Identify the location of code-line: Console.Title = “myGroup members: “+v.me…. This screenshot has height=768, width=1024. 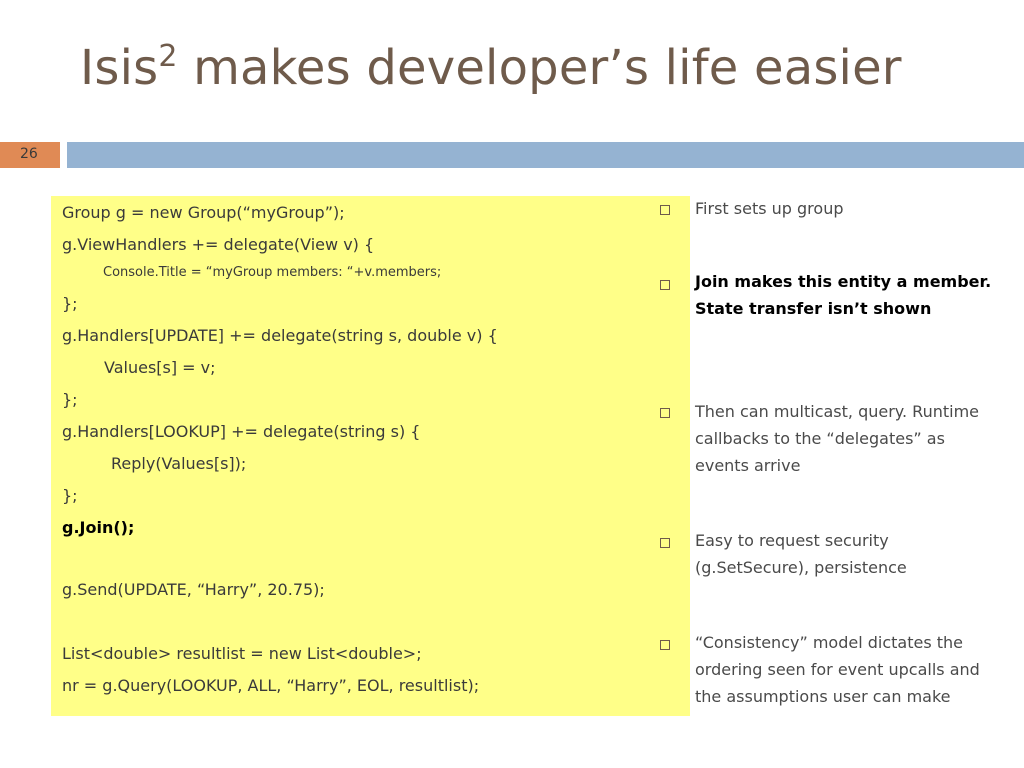
(272, 272).